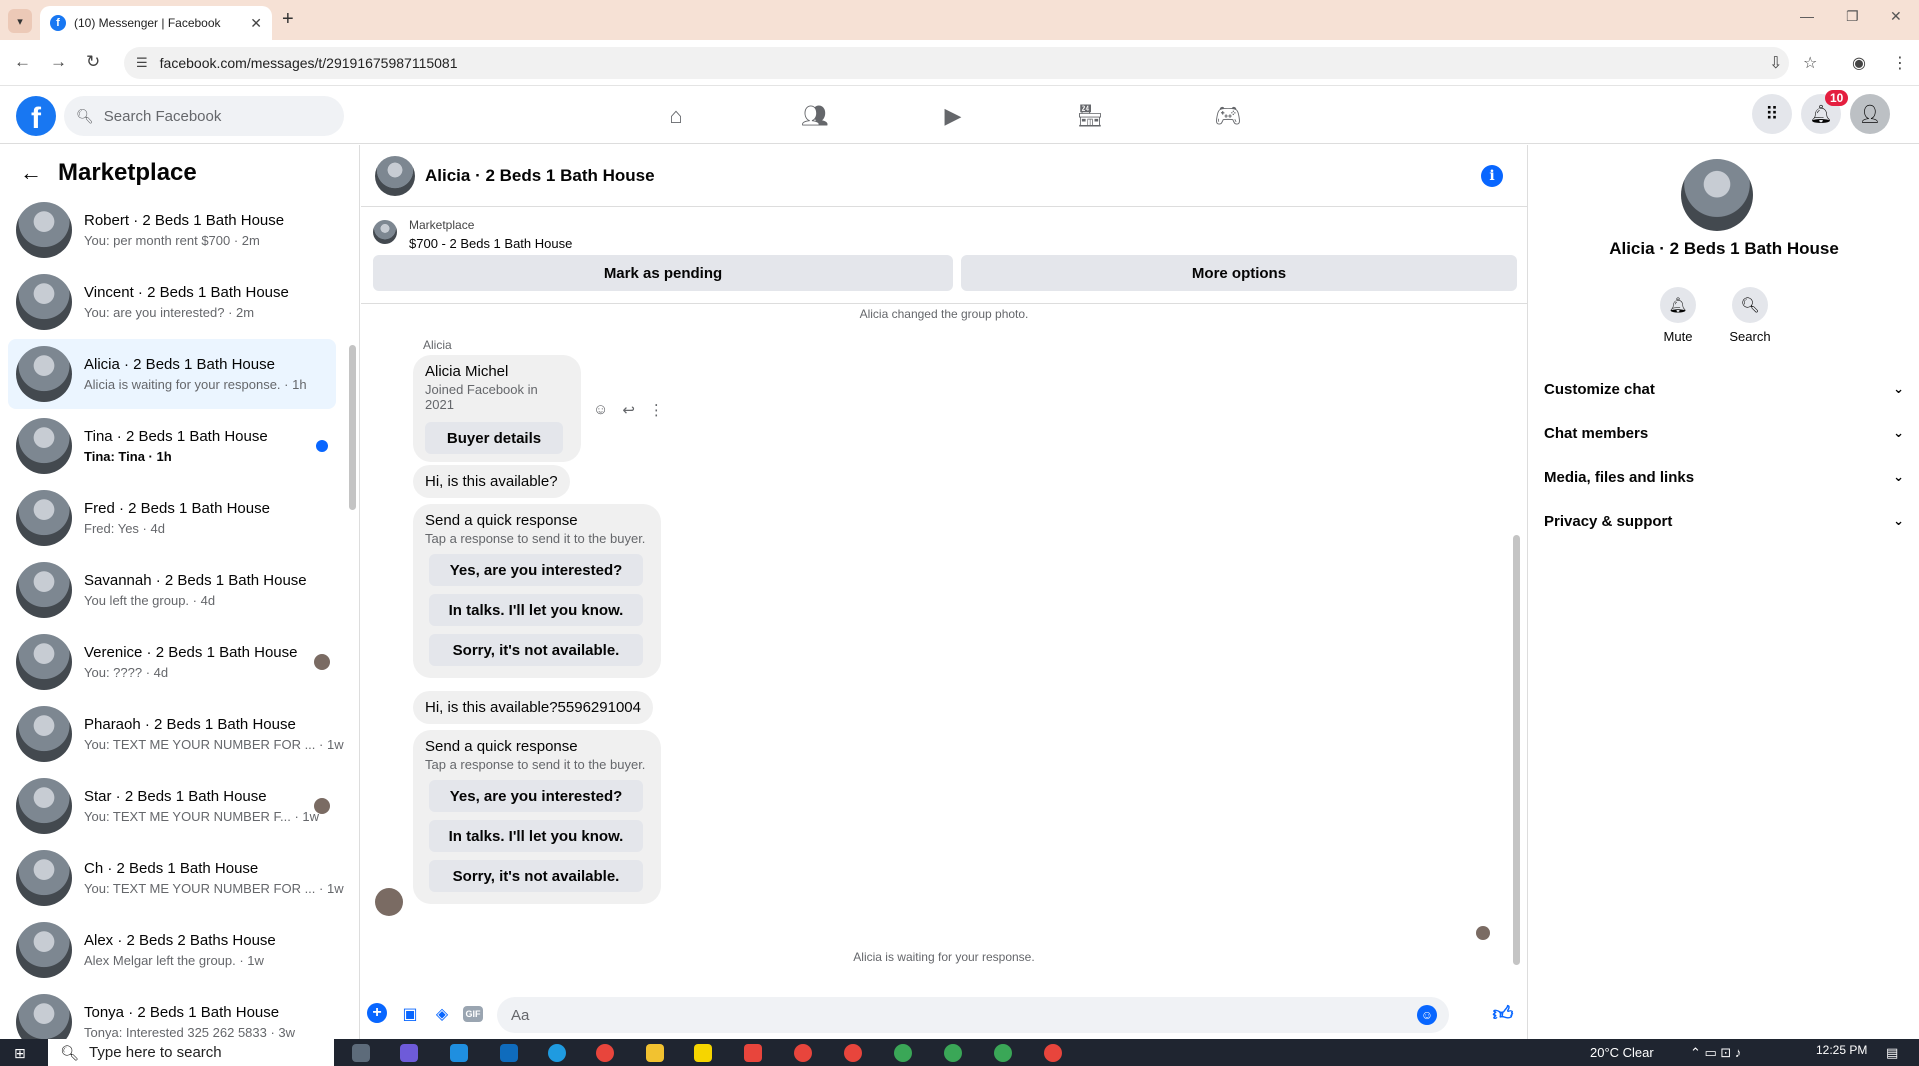 The width and height of the screenshot is (1919, 1066). Describe the element at coordinates (20, 1053) in the screenshot. I see `windows-start-icon: ⊞` at that location.